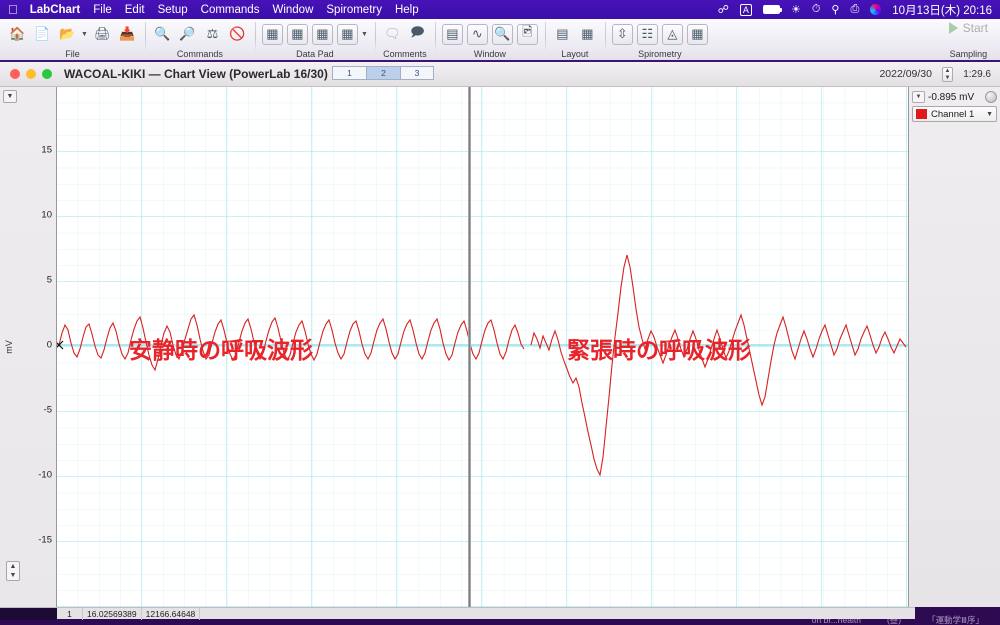 This screenshot has height=625, width=1000. I want to click on ribbon-group-sampling: Start Sampling, so click(971, 39).